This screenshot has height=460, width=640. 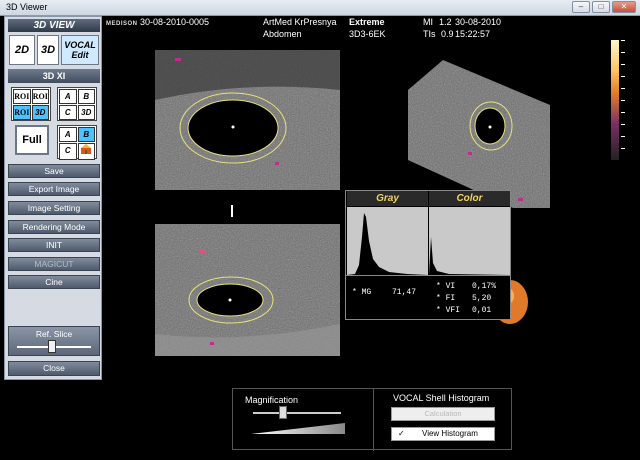 What do you see at coordinates (320, 8) in the screenshot?
I see `window-titlebar: 3D Viewer – □ ✕` at bounding box center [320, 8].